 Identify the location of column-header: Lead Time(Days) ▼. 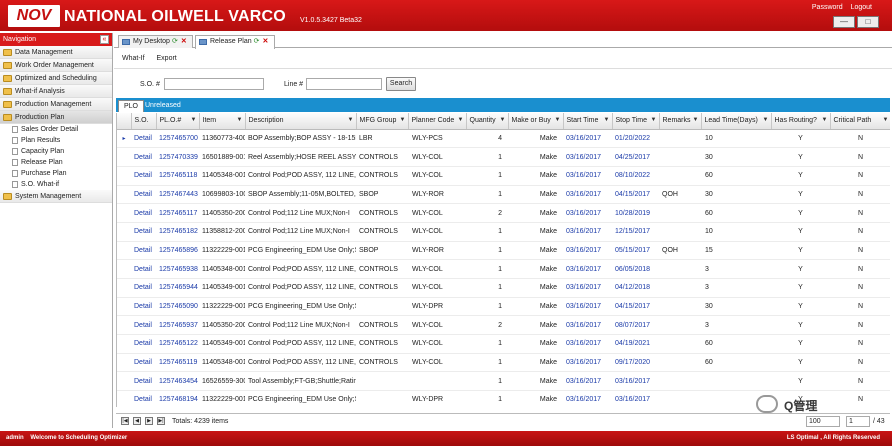
(736, 121).